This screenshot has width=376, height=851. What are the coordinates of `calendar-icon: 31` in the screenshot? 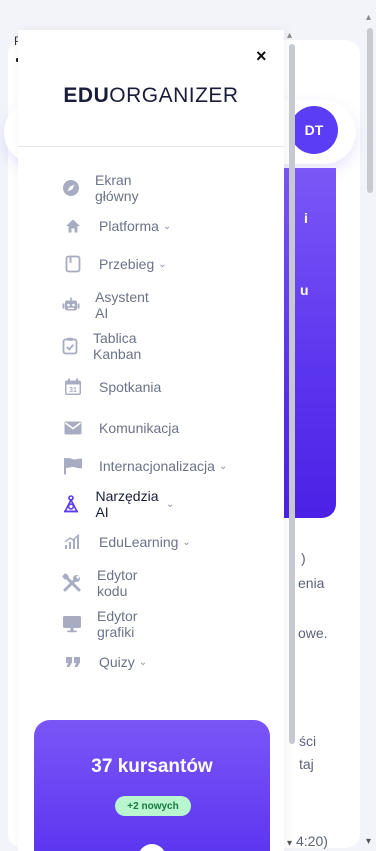 It's located at (73, 387).